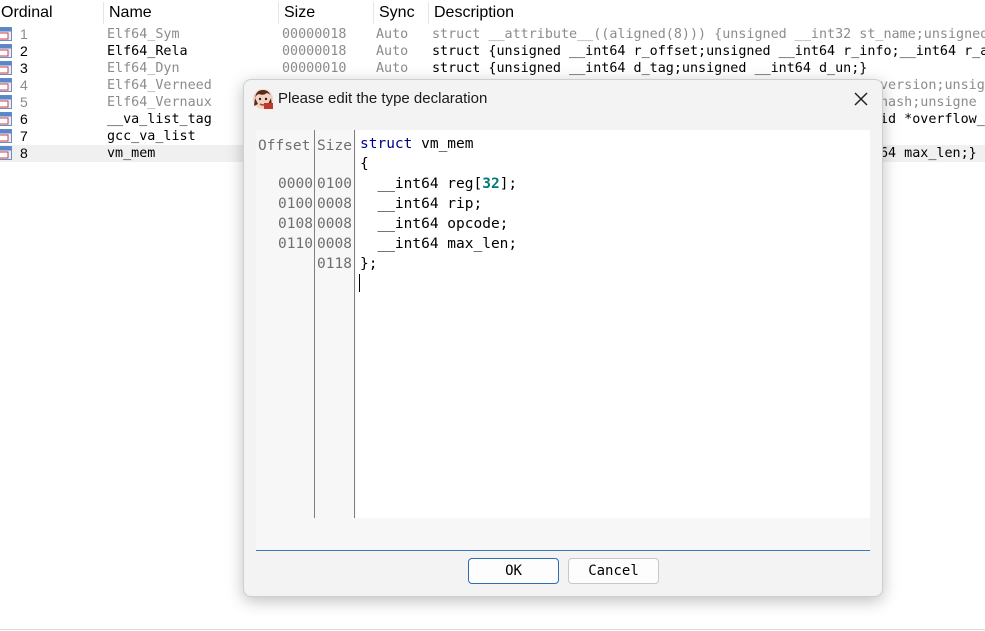 Image resolution: width=985 pixels, height=631 pixels. I want to click on code-number: 32, so click(491, 184).